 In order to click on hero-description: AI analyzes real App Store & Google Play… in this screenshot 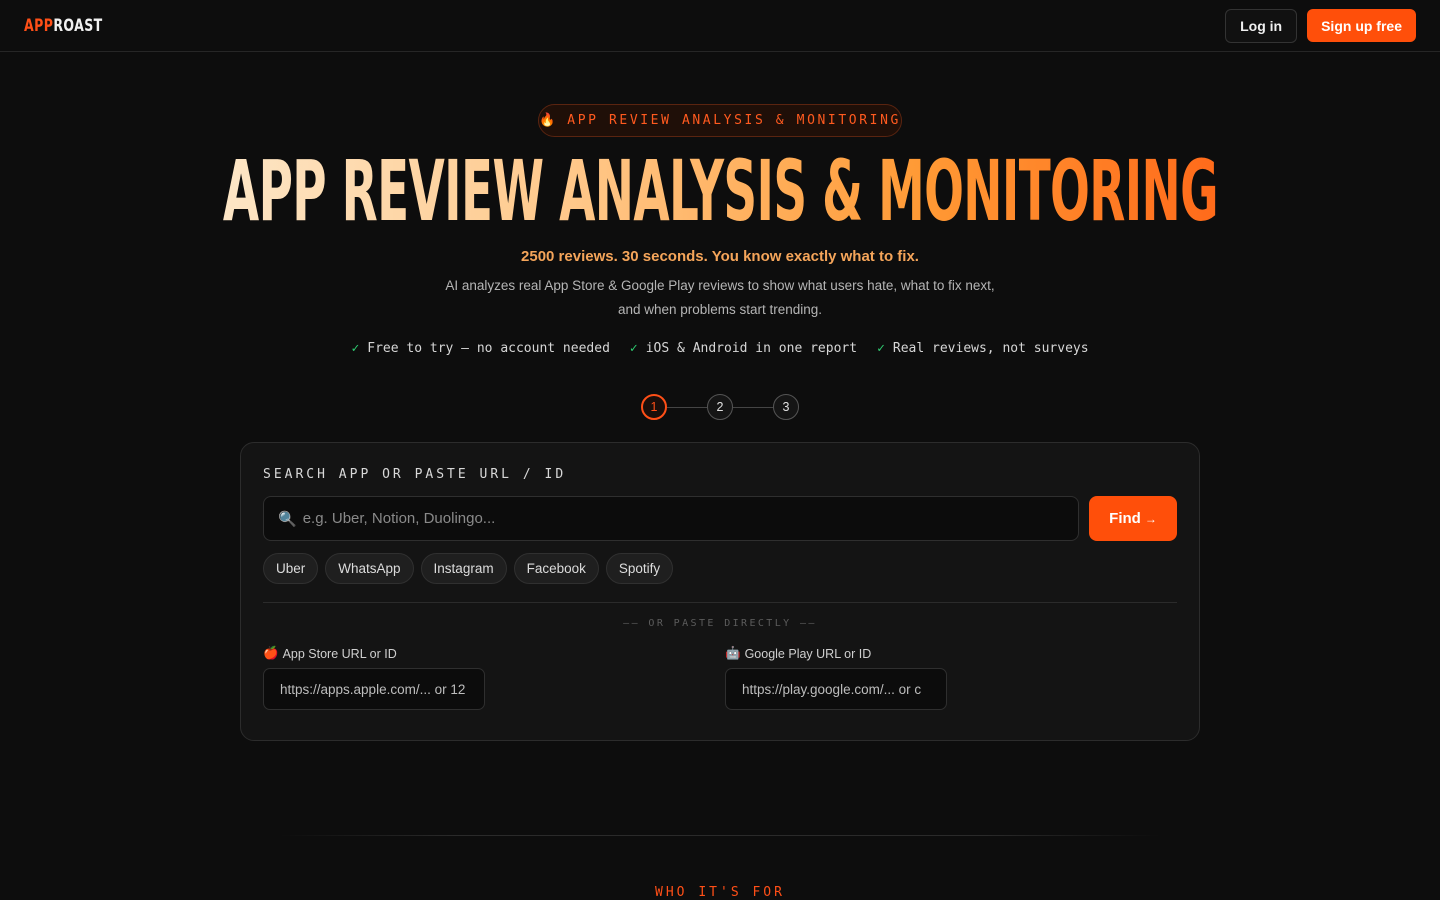, I will do `click(720, 297)`.